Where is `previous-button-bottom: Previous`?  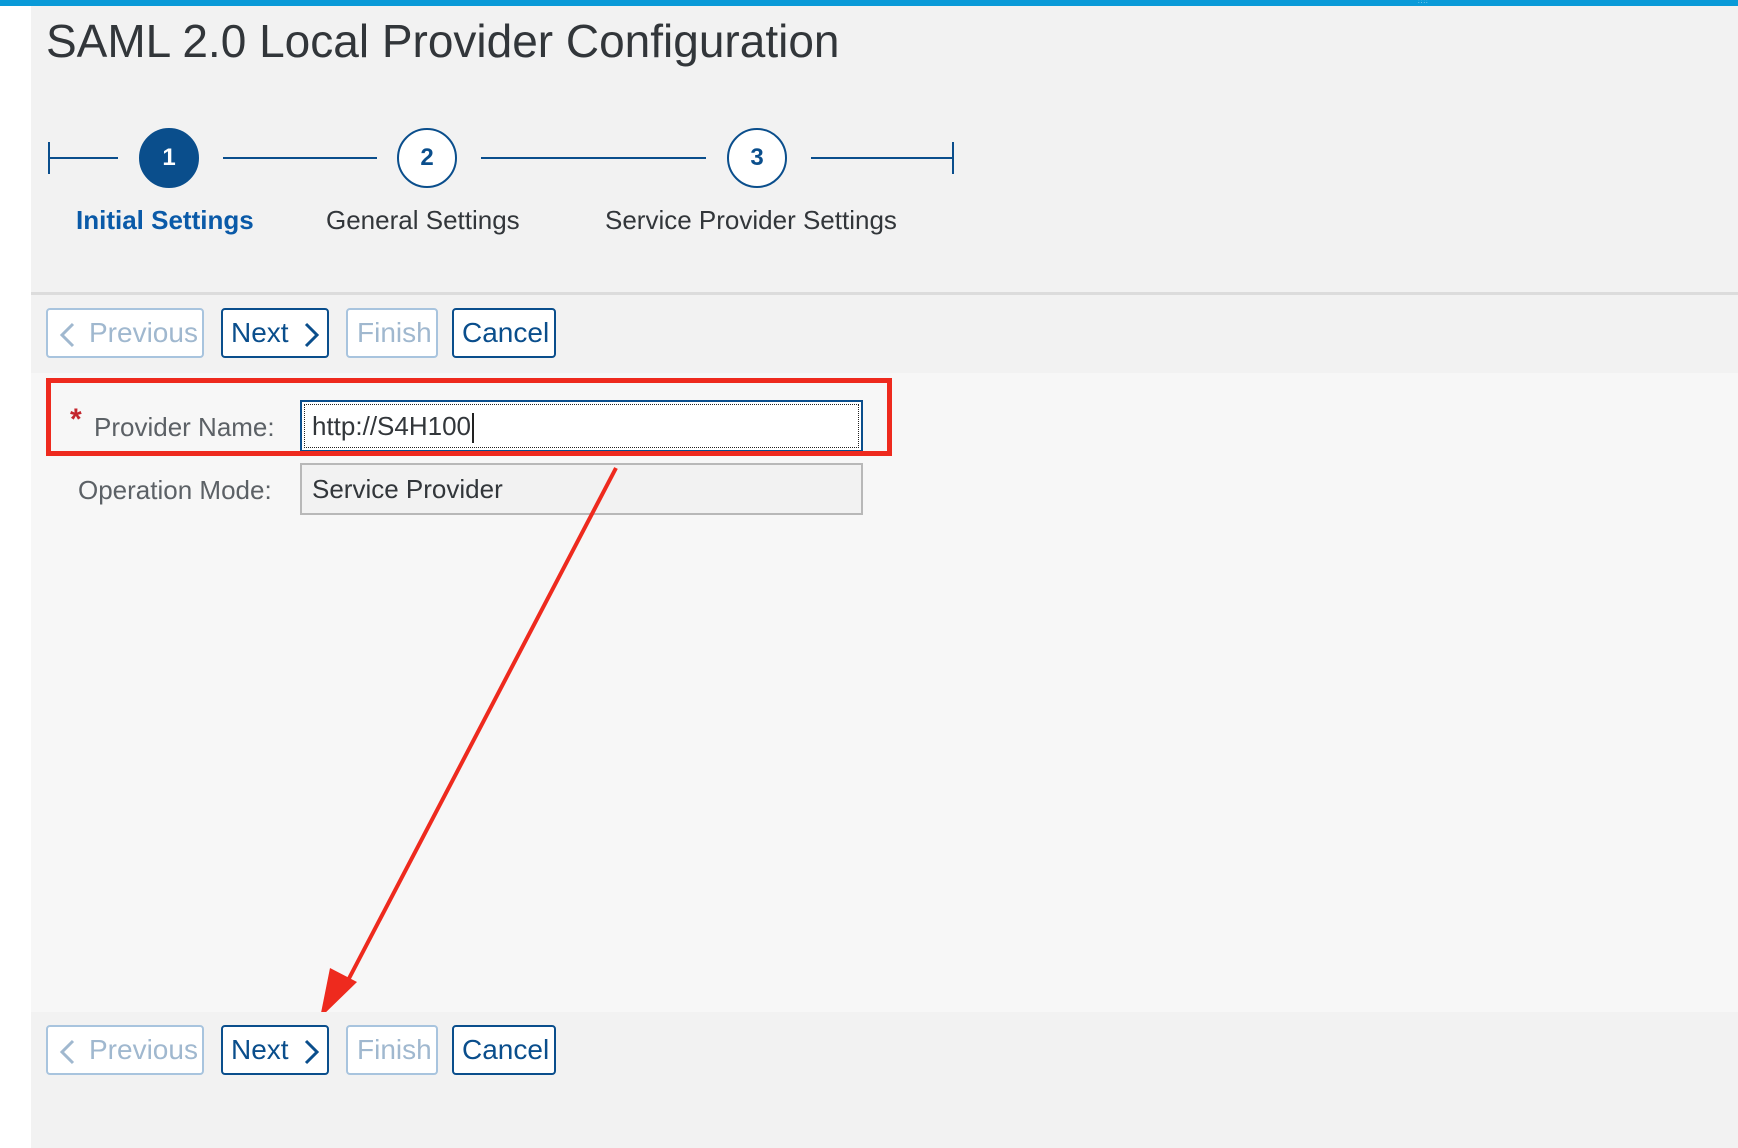
previous-button-bottom: Previous is located at coordinates (125, 1050).